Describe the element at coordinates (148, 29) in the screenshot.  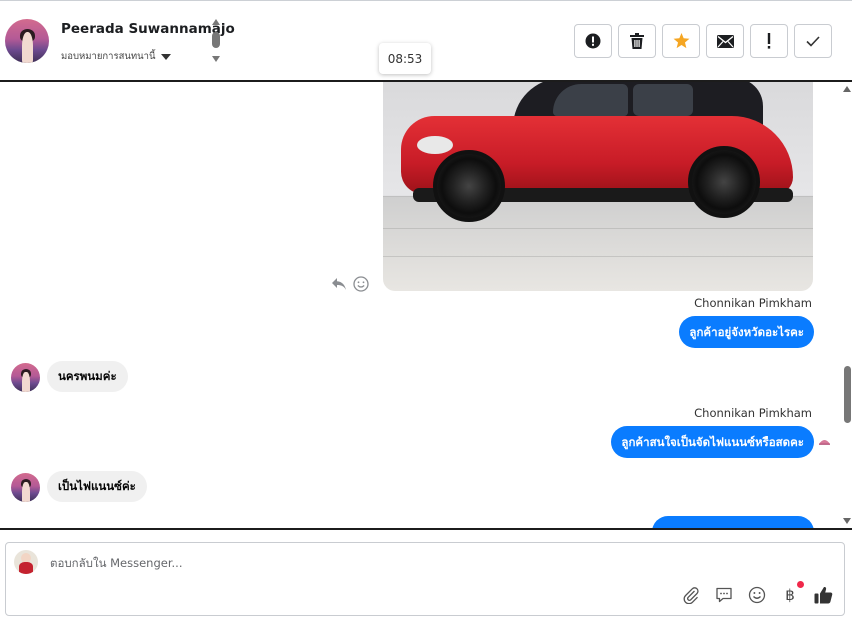
I see `contact-name: Peerada Suwannamajo` at that location.